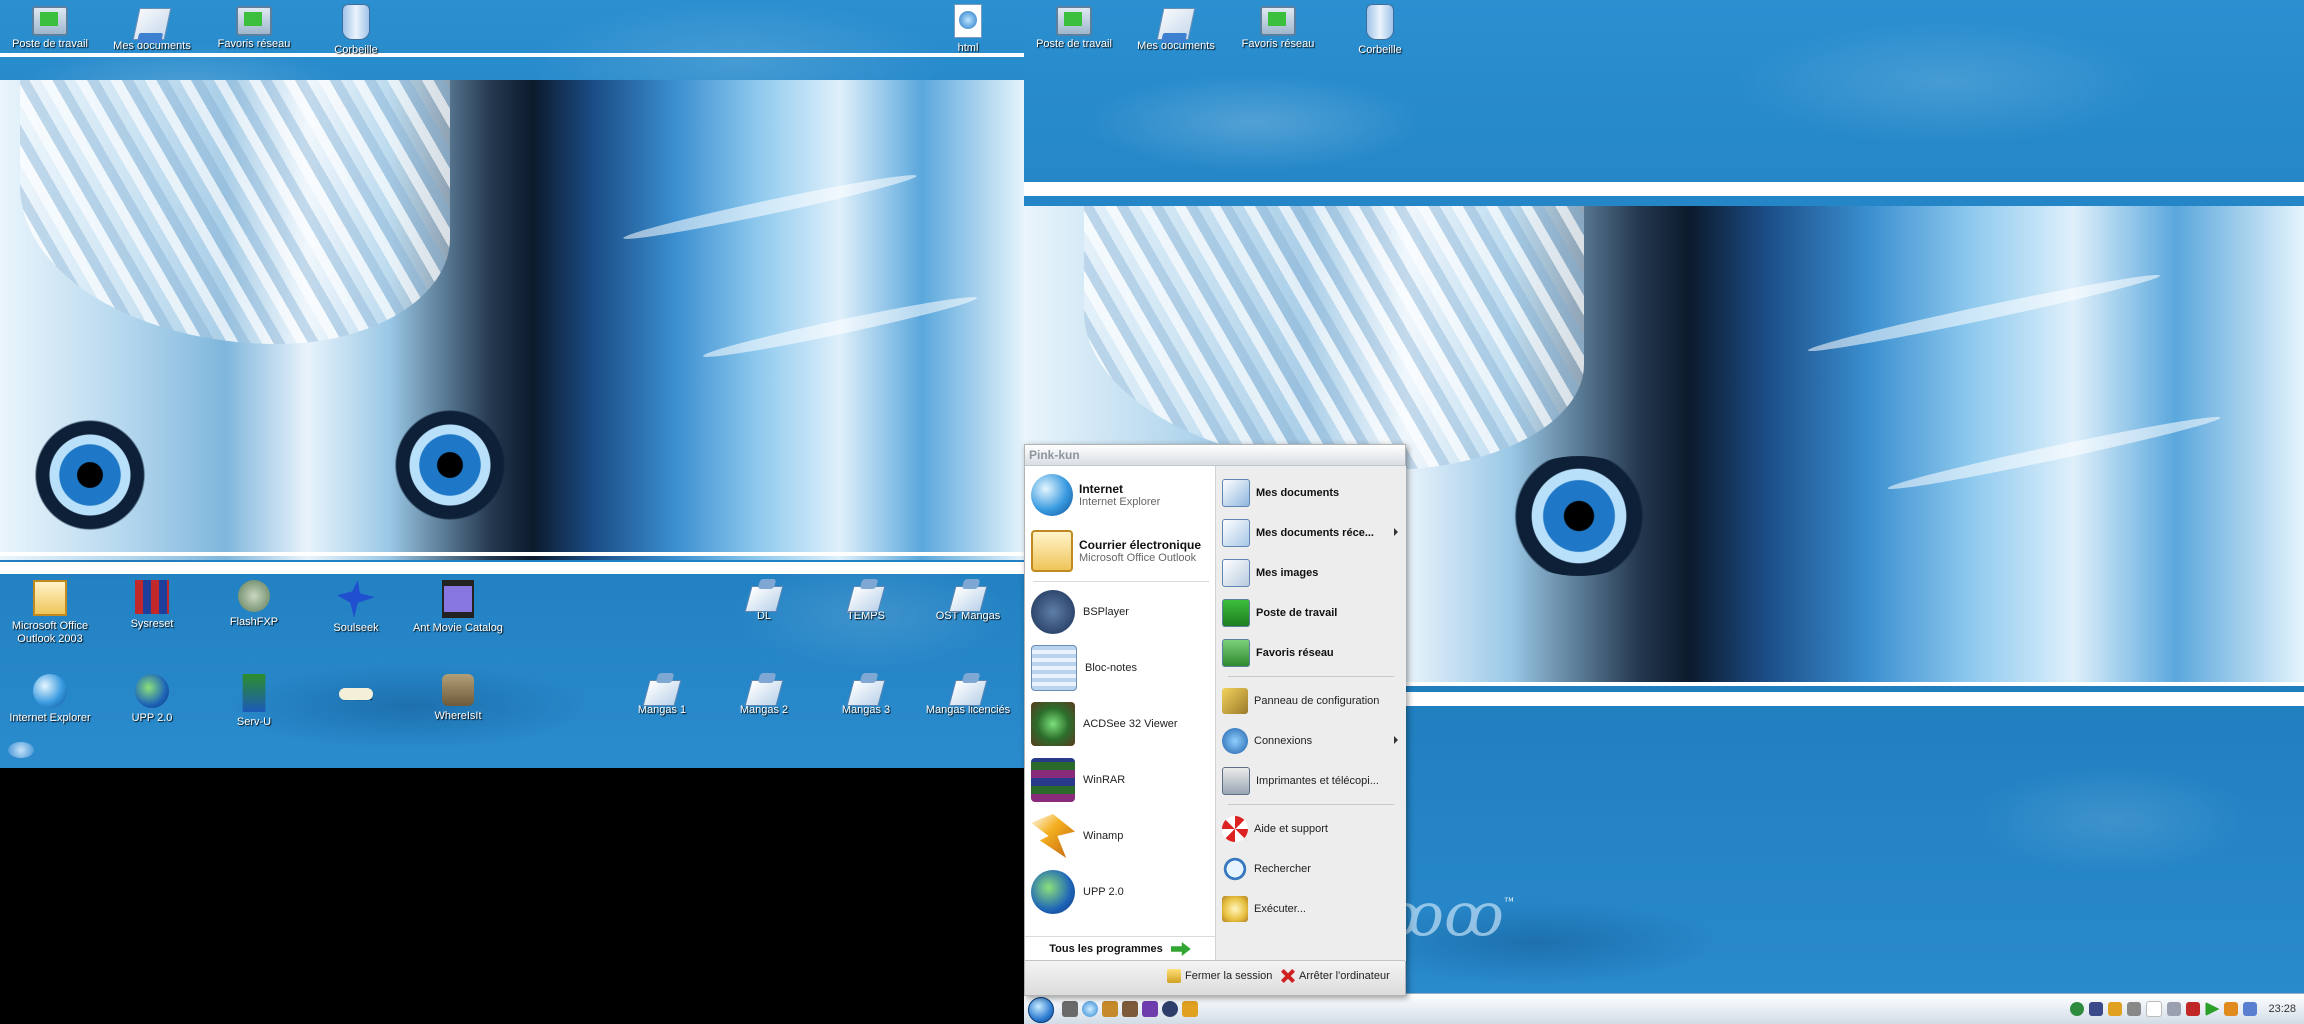  What do you see at coordinates (152, 718) in the screenshot?
I see `icon-label: UPP 2.0` at bounding box center [152, 718].